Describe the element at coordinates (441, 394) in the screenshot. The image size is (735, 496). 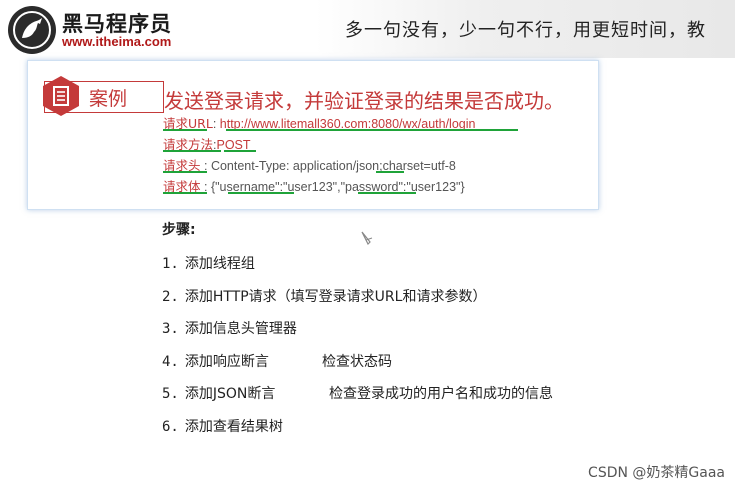
I see `step-note: 检查登录成功的用户名和成功的信息` at that location.